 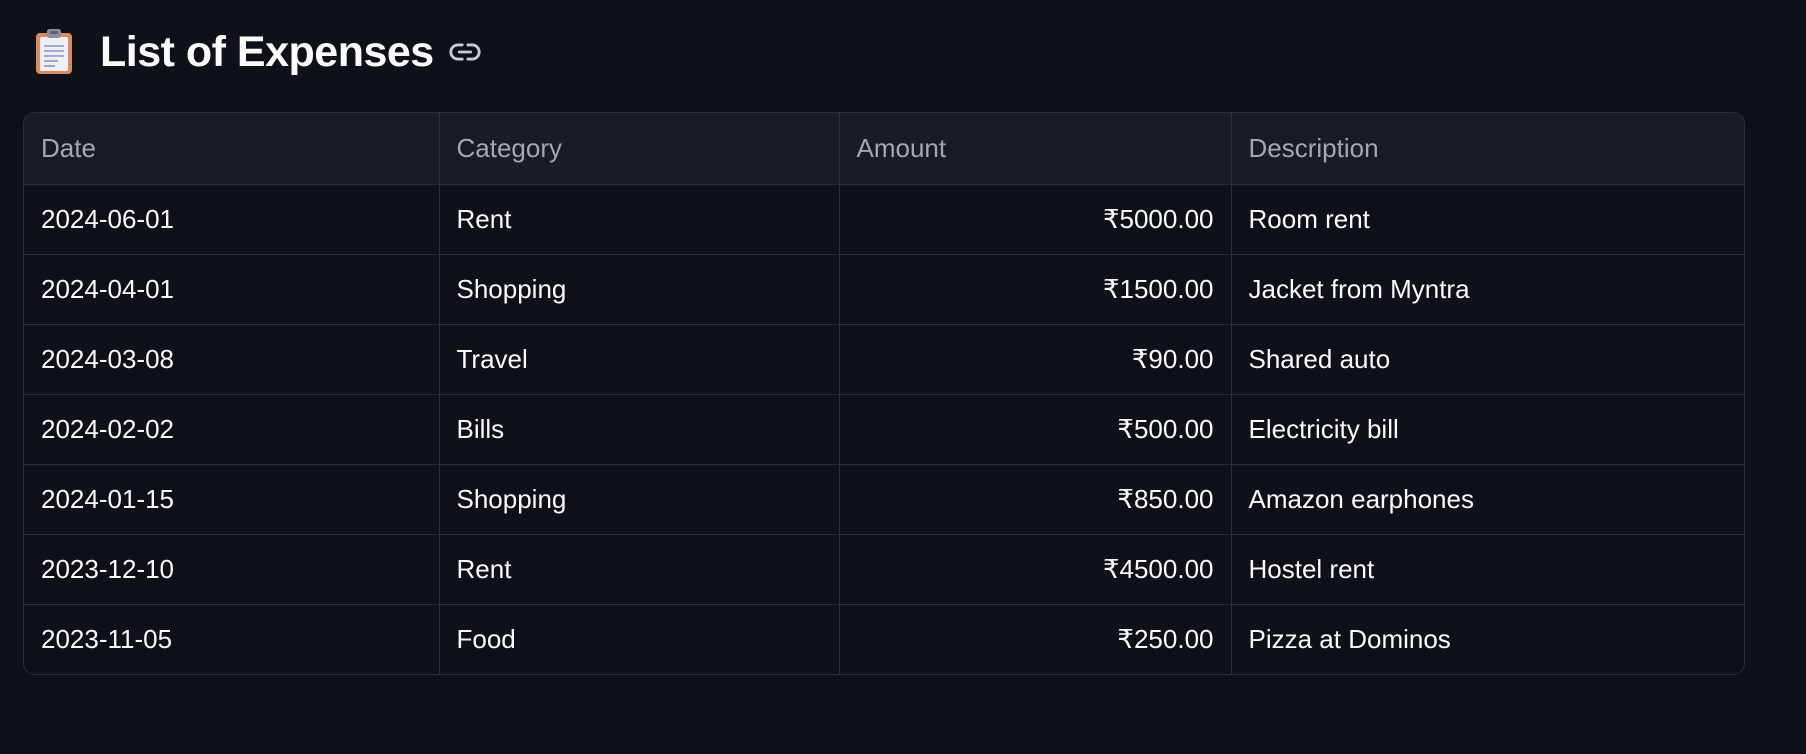 I want to click on table-row: 2024-06-01 Rent ₹5000.00 Room rent, so click(x=884, y=219).